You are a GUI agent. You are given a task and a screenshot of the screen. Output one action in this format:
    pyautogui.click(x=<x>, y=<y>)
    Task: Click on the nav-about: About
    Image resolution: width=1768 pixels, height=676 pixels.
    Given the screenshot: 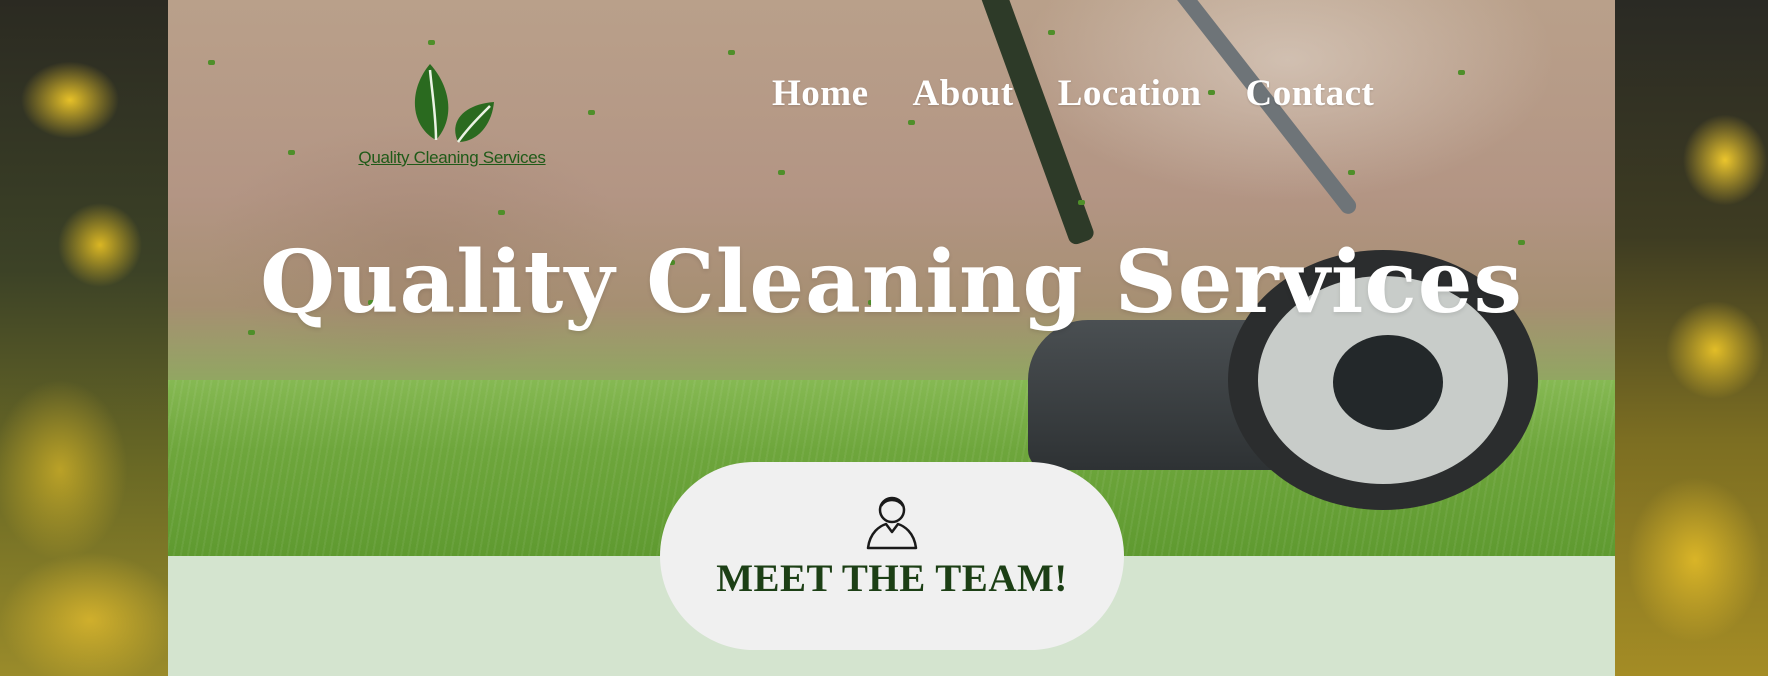 What is the action you would take?
    pyautogui.click(x=963, y=93)
    